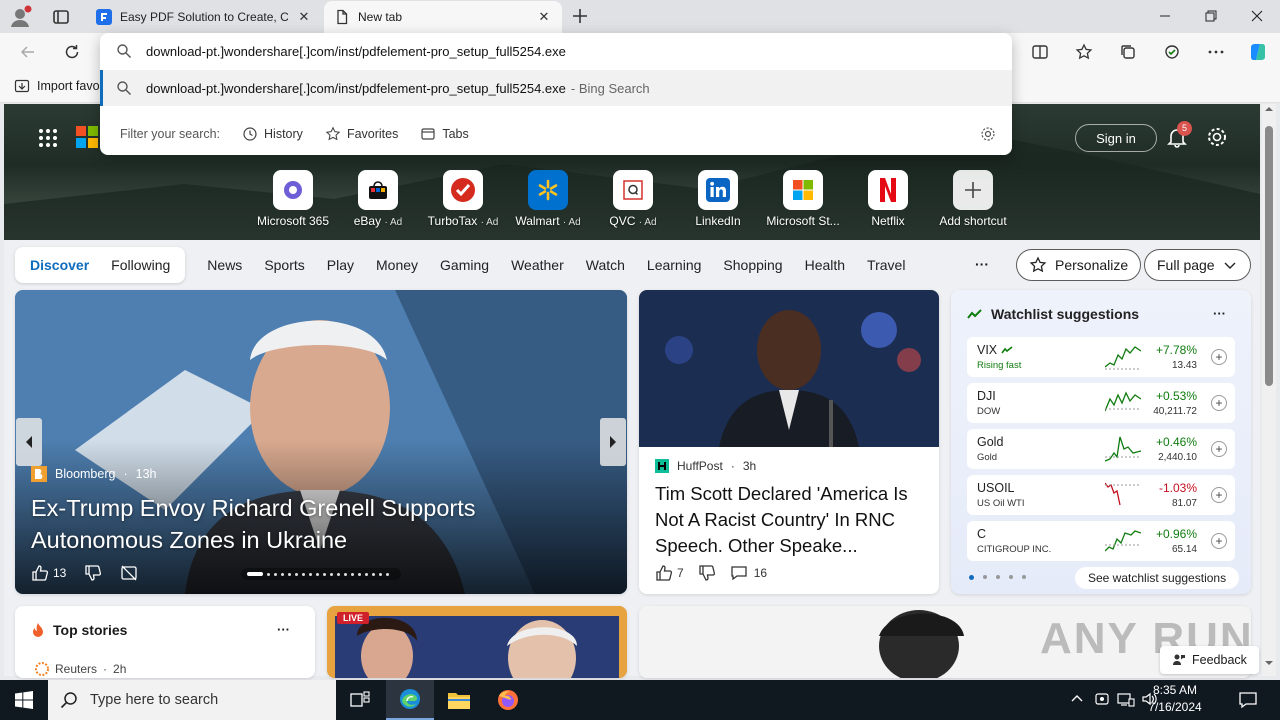 The image size is (1280, 720). I want to click on more-options-icon, so click(1216, 52).